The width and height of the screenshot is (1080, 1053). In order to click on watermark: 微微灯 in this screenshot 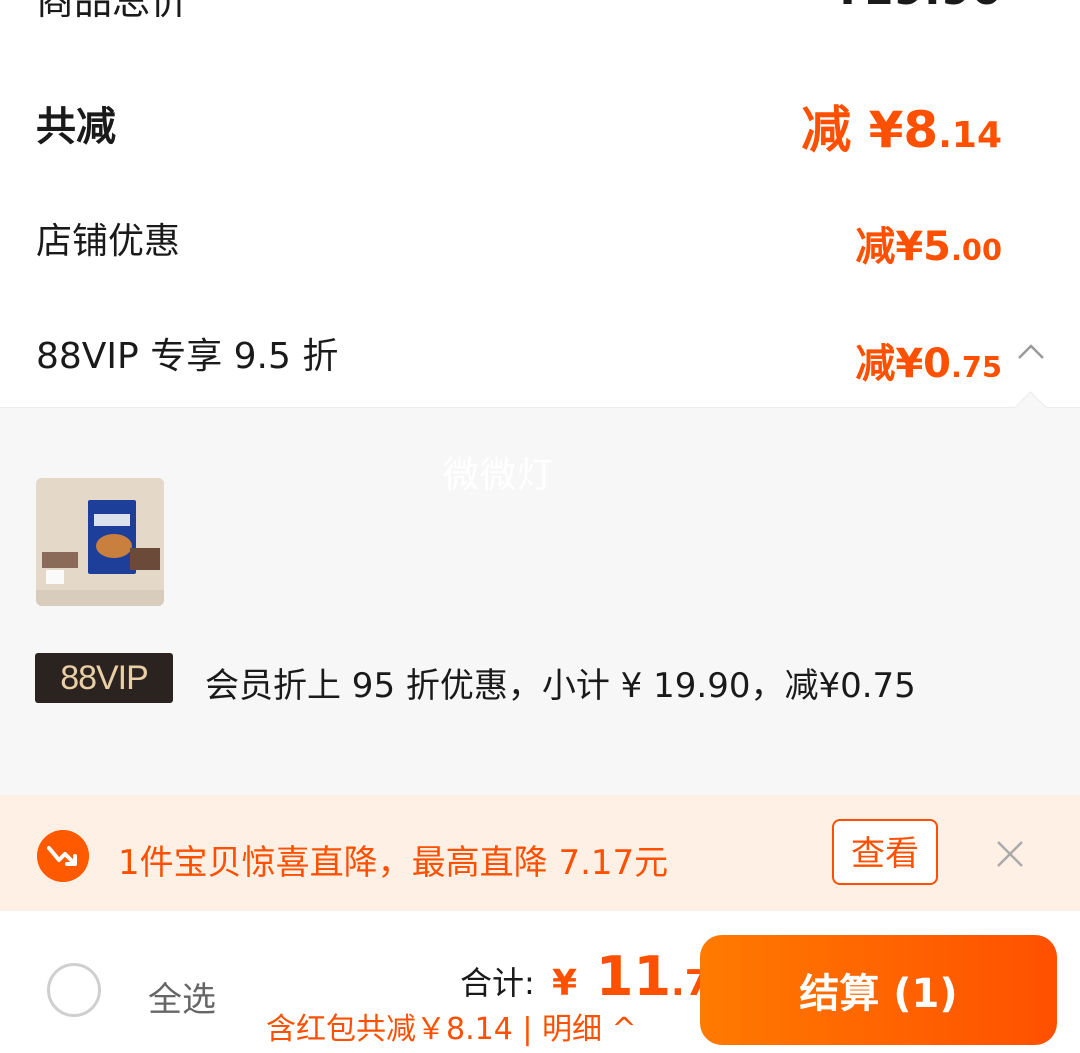, I will do `click(499, 475)`.